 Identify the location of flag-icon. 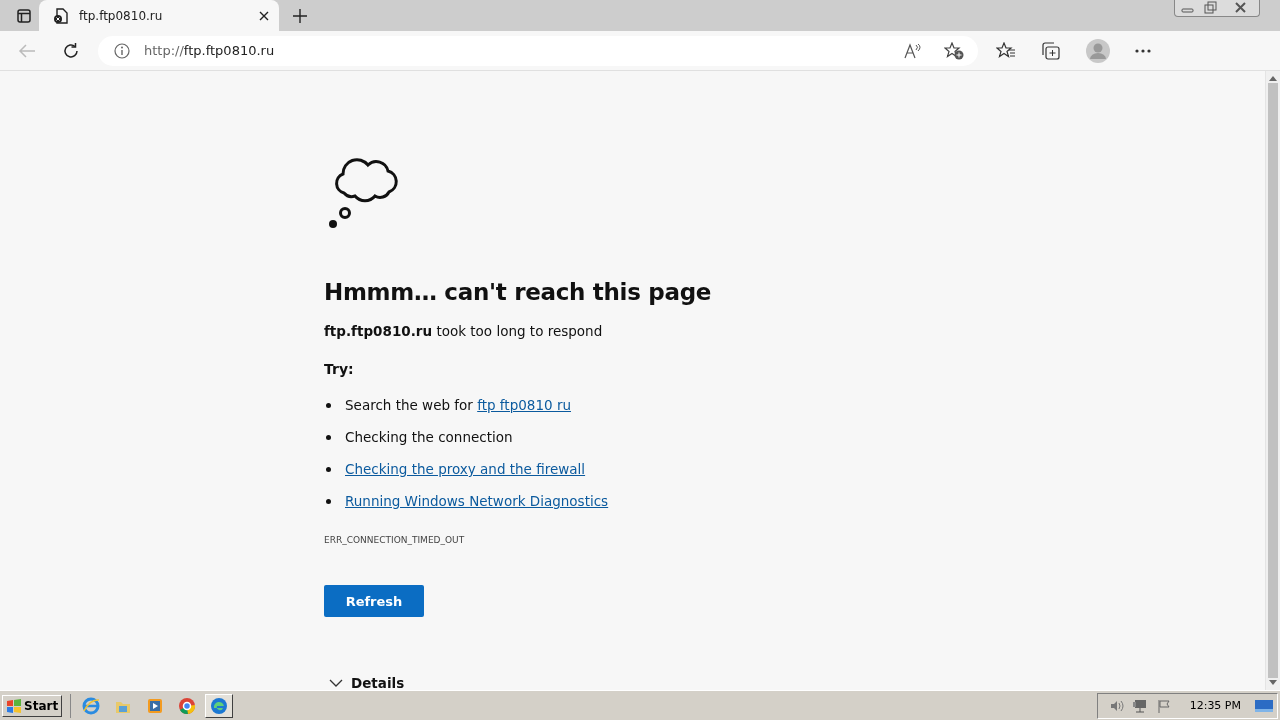
(1163, 705).